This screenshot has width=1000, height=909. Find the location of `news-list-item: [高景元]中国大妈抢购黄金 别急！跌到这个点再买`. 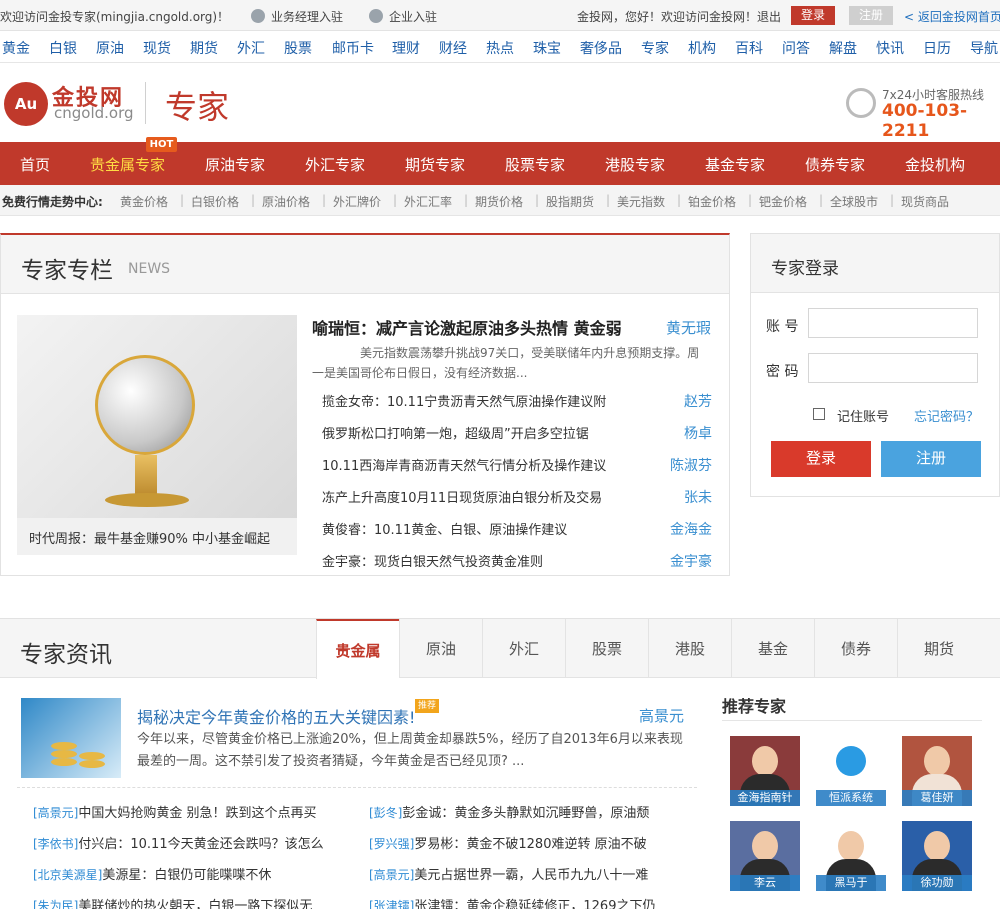

news-list-item: [高景元]中国大妈抢购黄金 别急！跌到这个点再买 is located at coordinates (198, 811).